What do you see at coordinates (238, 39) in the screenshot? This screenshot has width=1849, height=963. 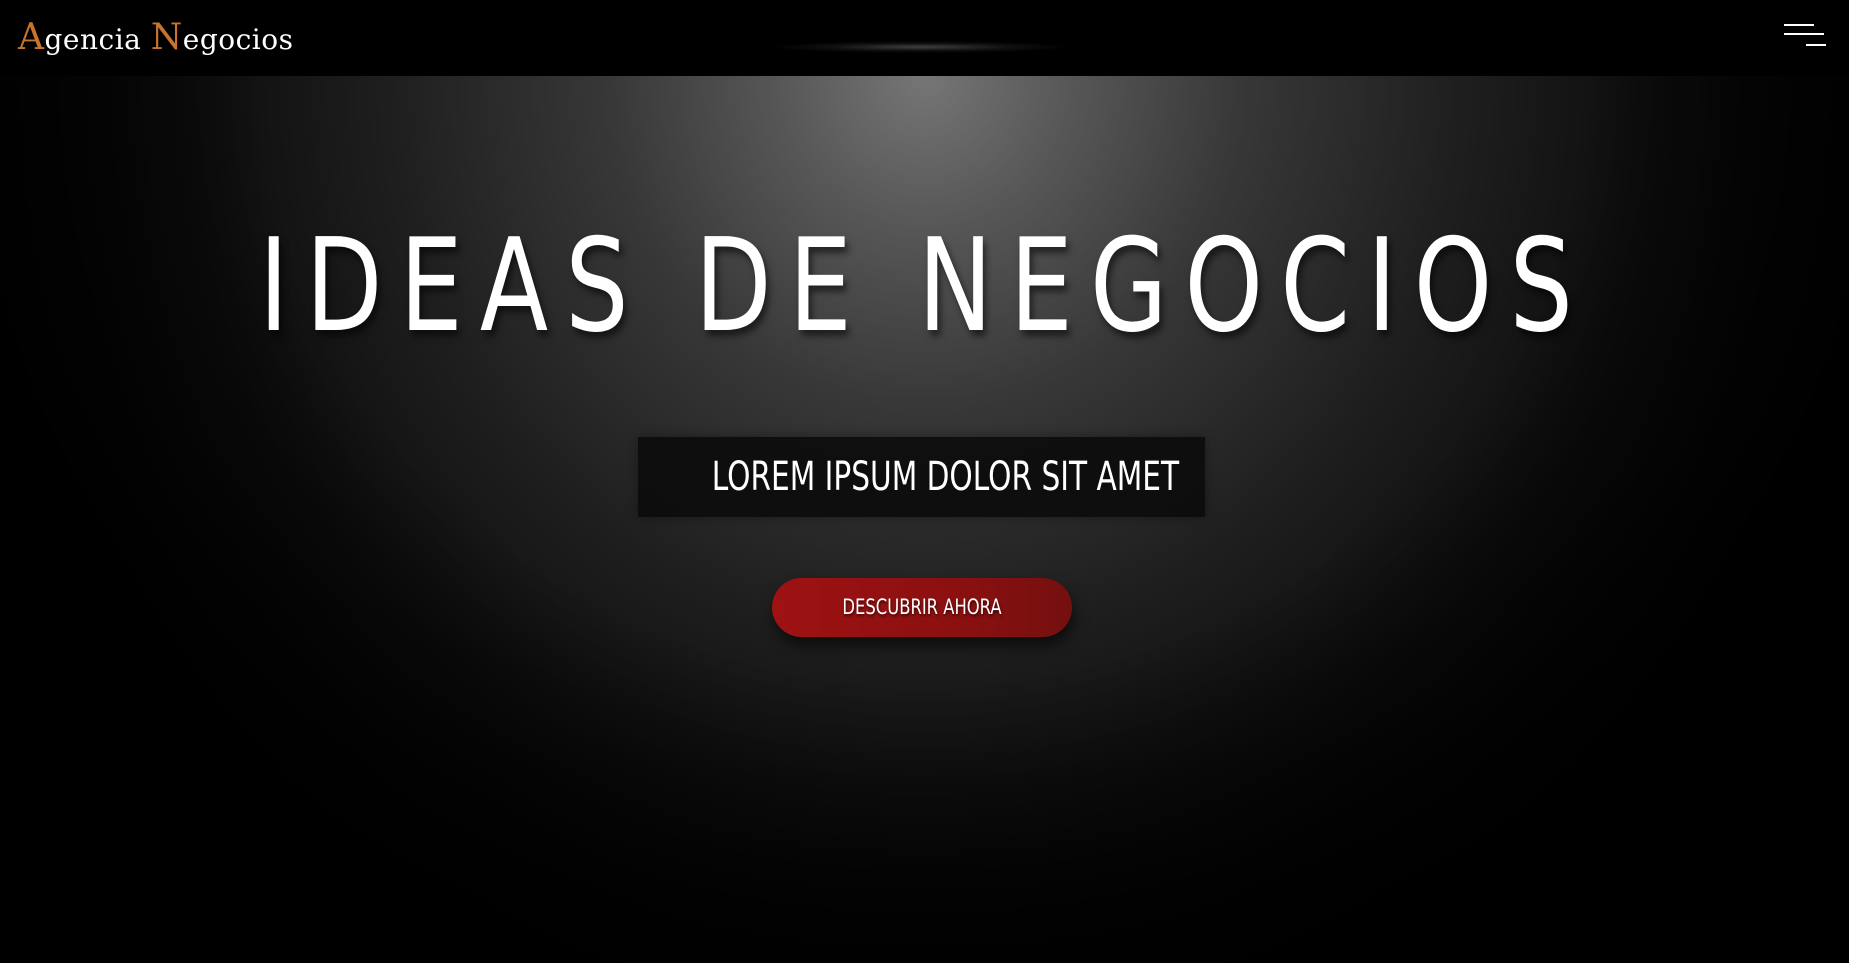 I see `logo-word-negocios: egocios` at bounding box center [238, 39].